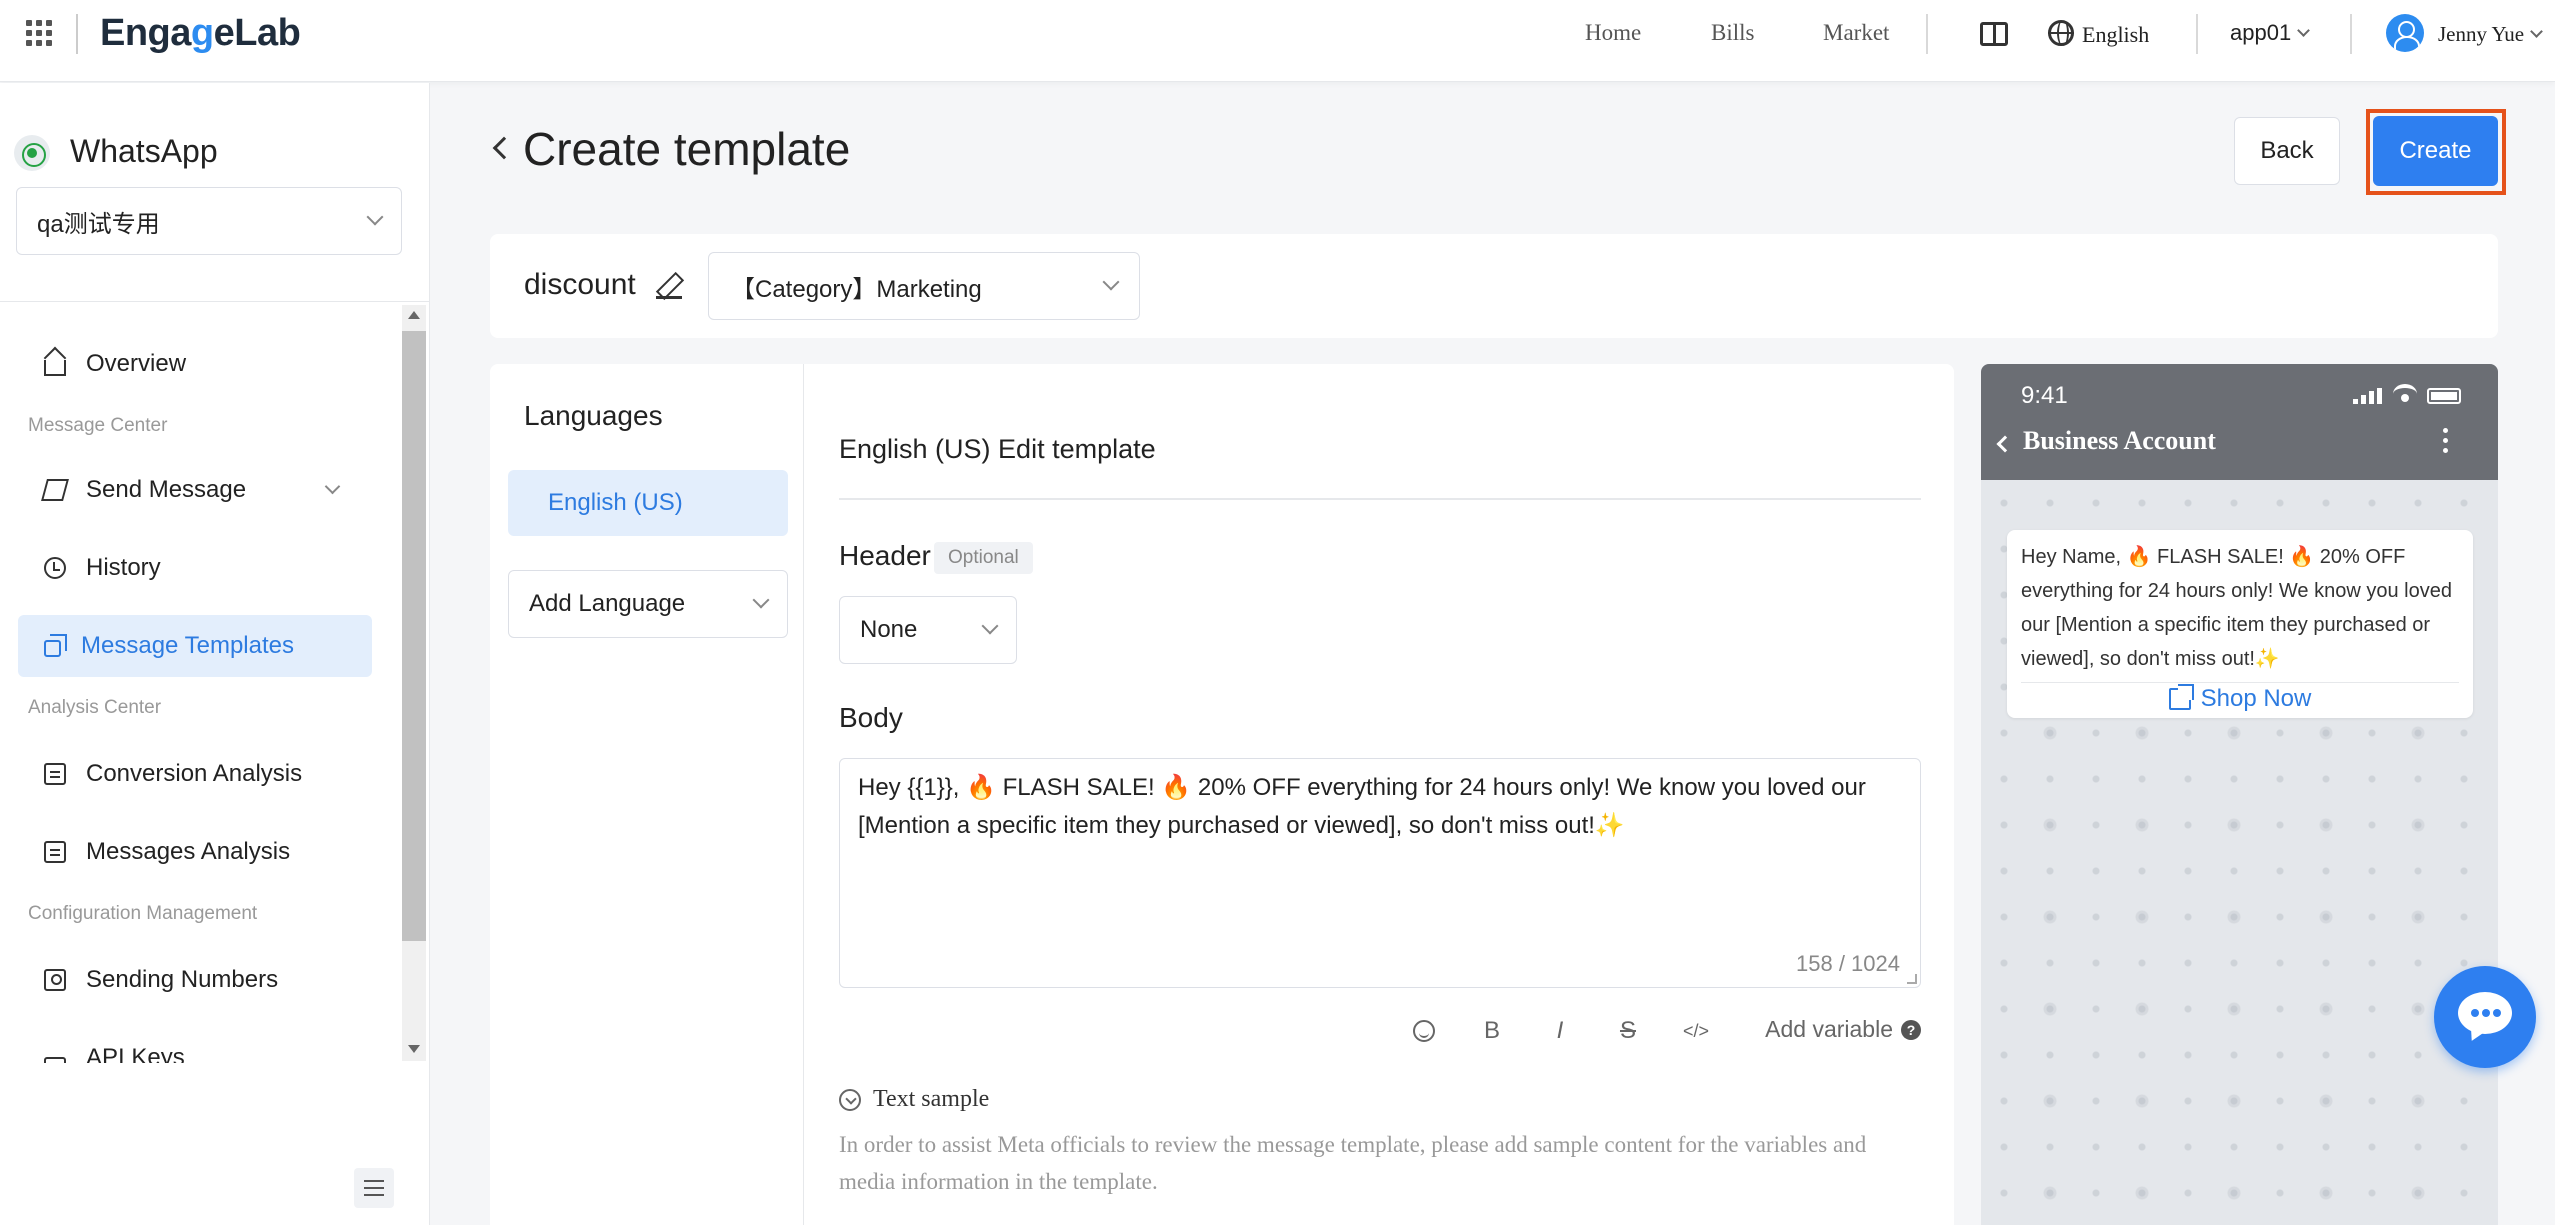 The image size is (2555, 1225). Describe the element at coordinates (32, 153) in the screenshot. I see `whatsapp-icon` at that location.